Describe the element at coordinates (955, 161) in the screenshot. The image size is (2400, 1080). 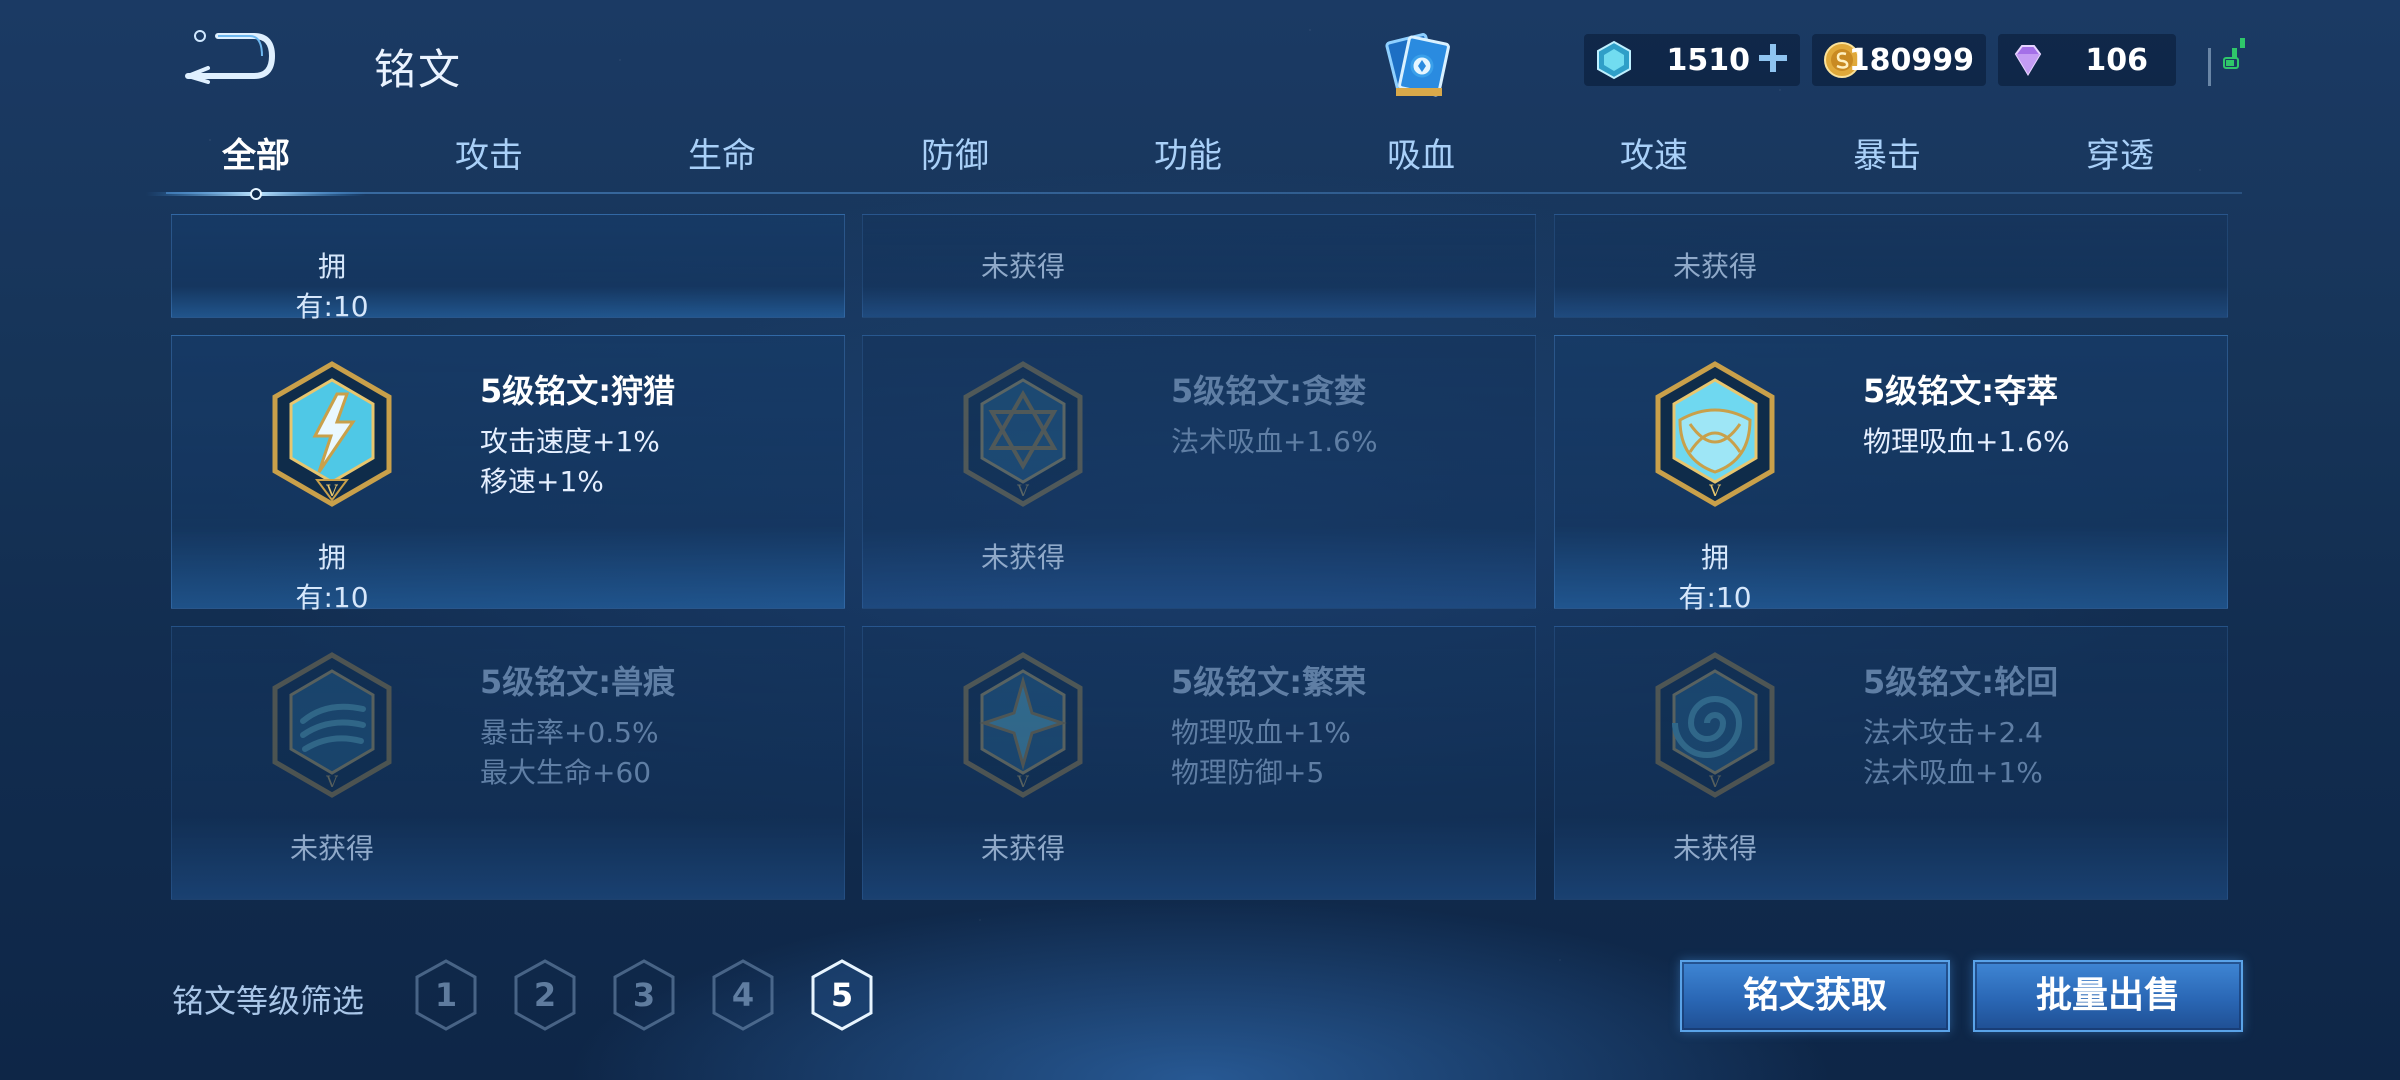
I see `tab-defense: 防御` at that location.